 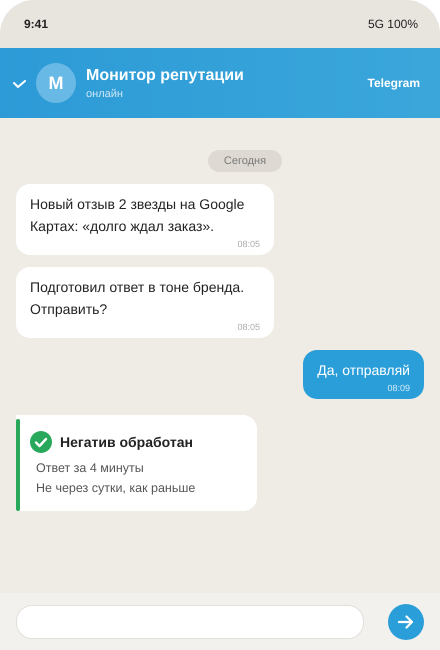 I want to click on message-time: 08:09, so click(x=398, y=388).